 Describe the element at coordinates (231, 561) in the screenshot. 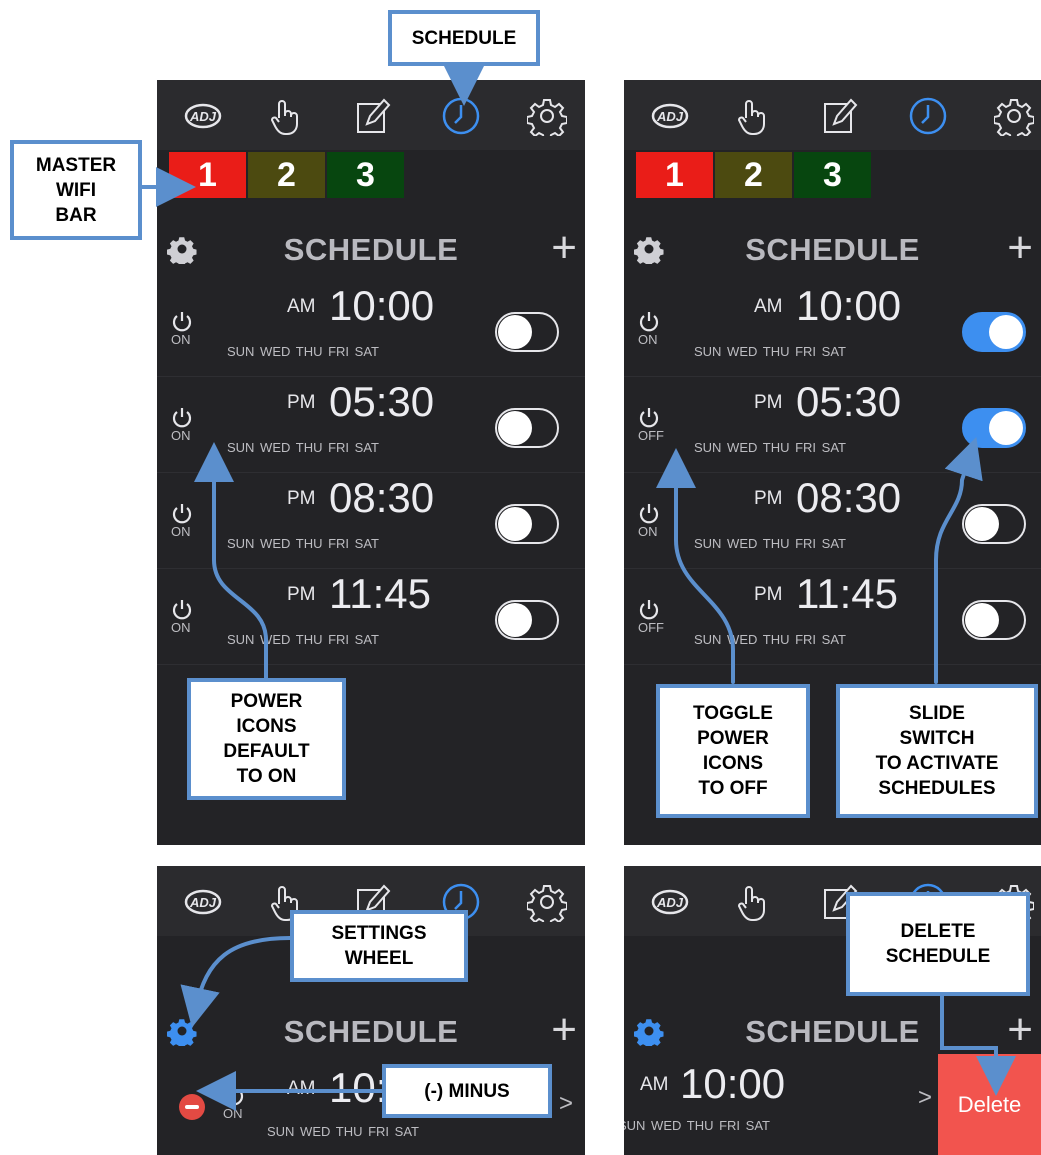

I see `arrow-power-icons` at that location.